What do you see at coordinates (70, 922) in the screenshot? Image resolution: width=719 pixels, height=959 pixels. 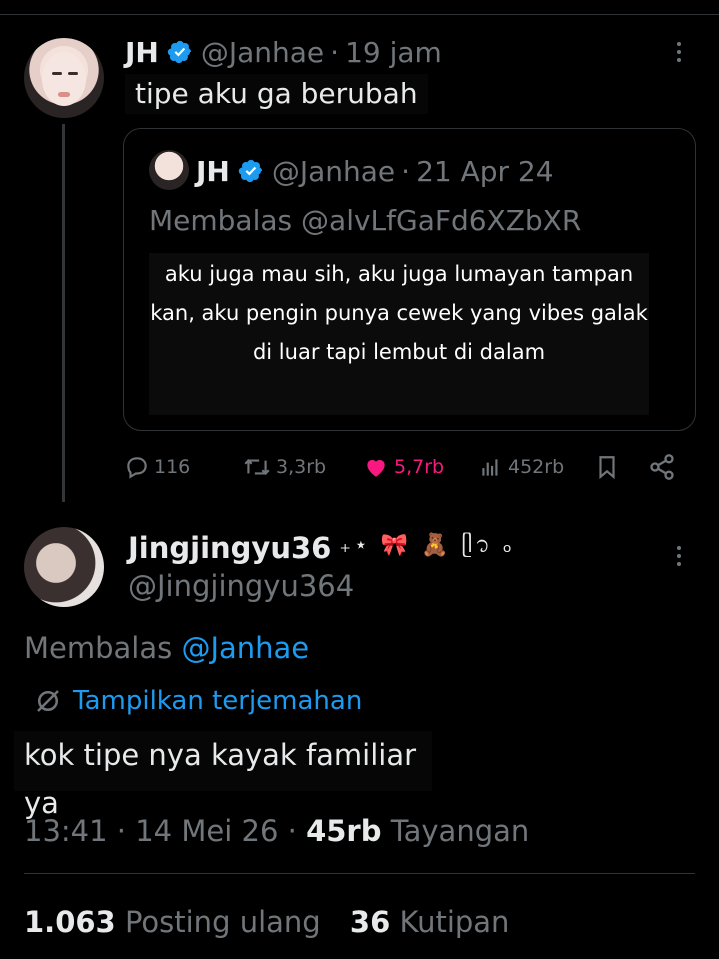 I see `reposts-count: 1.063` at bounding box center [70, 922].